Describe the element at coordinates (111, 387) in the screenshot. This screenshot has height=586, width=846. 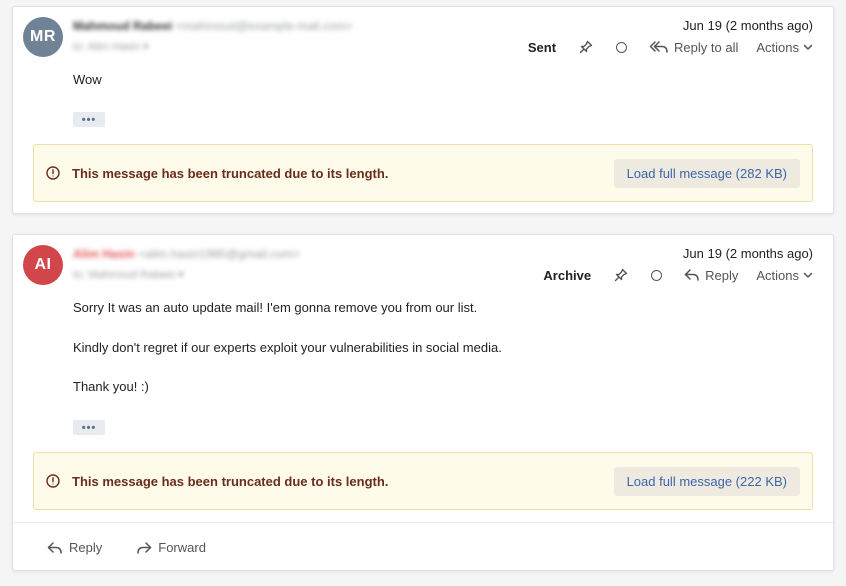
I see `body-paragraph: Thank you! :)` at that location.